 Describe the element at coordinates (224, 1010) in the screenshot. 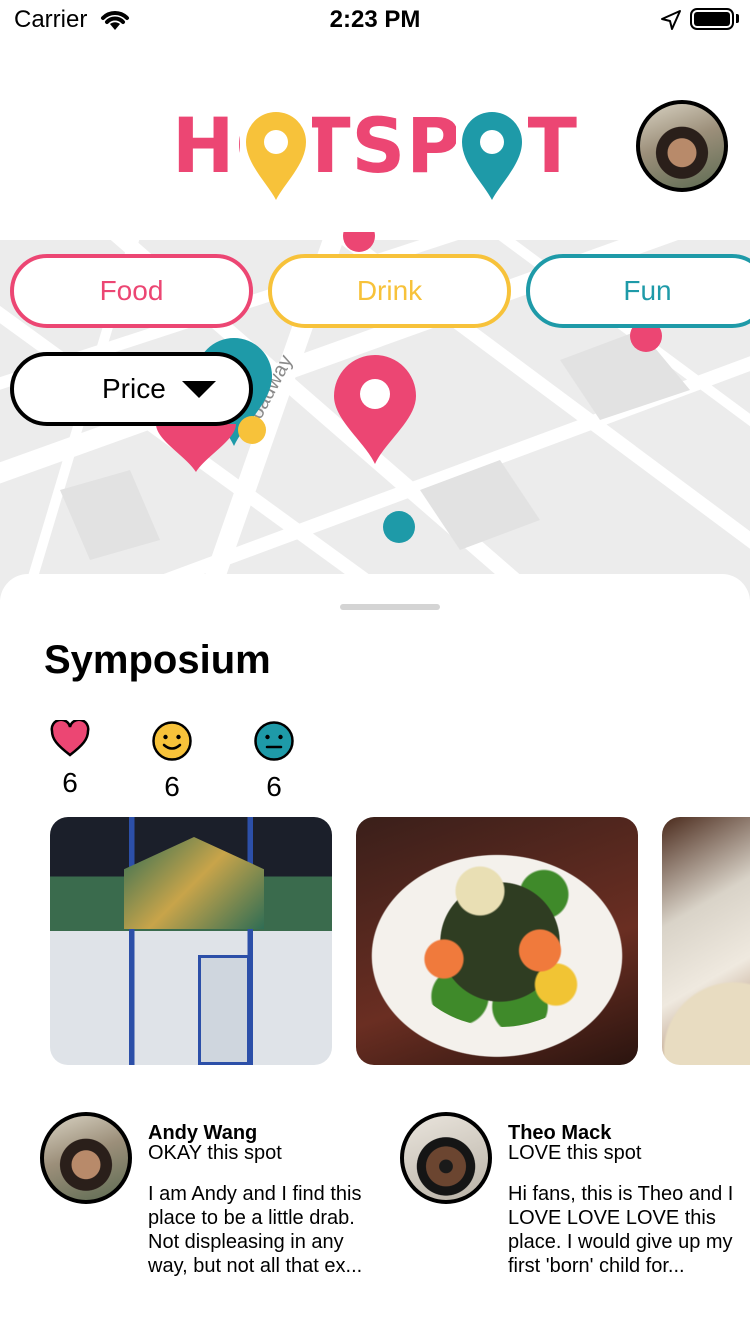

I see `storefront-door` at that location.